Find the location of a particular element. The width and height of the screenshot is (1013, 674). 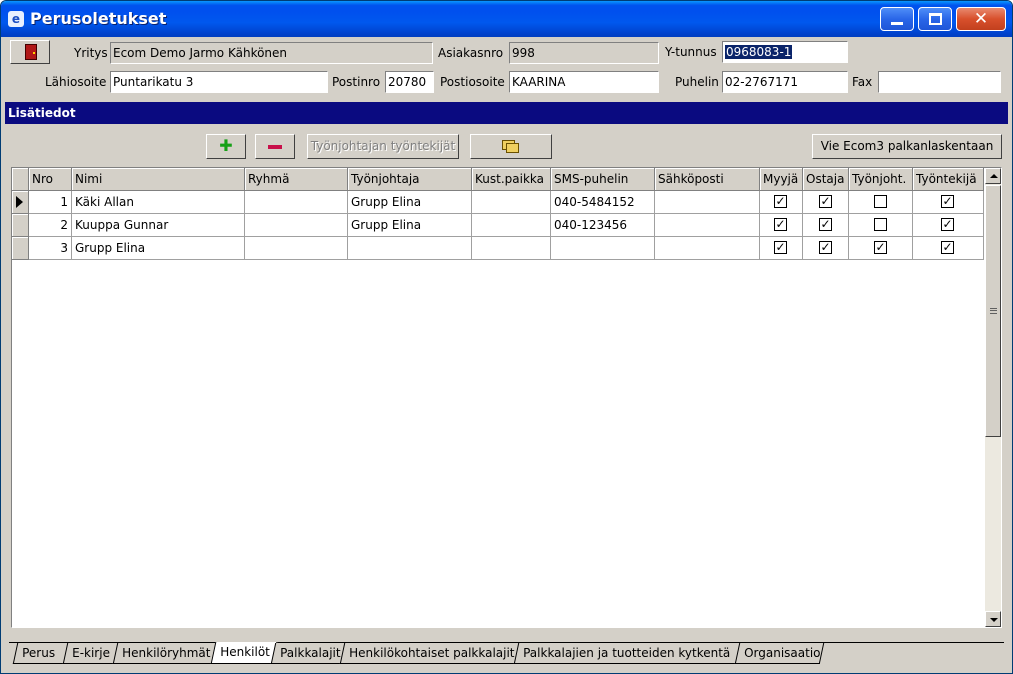

tab-4: Henkilöt is located at coordinates (244, 653).